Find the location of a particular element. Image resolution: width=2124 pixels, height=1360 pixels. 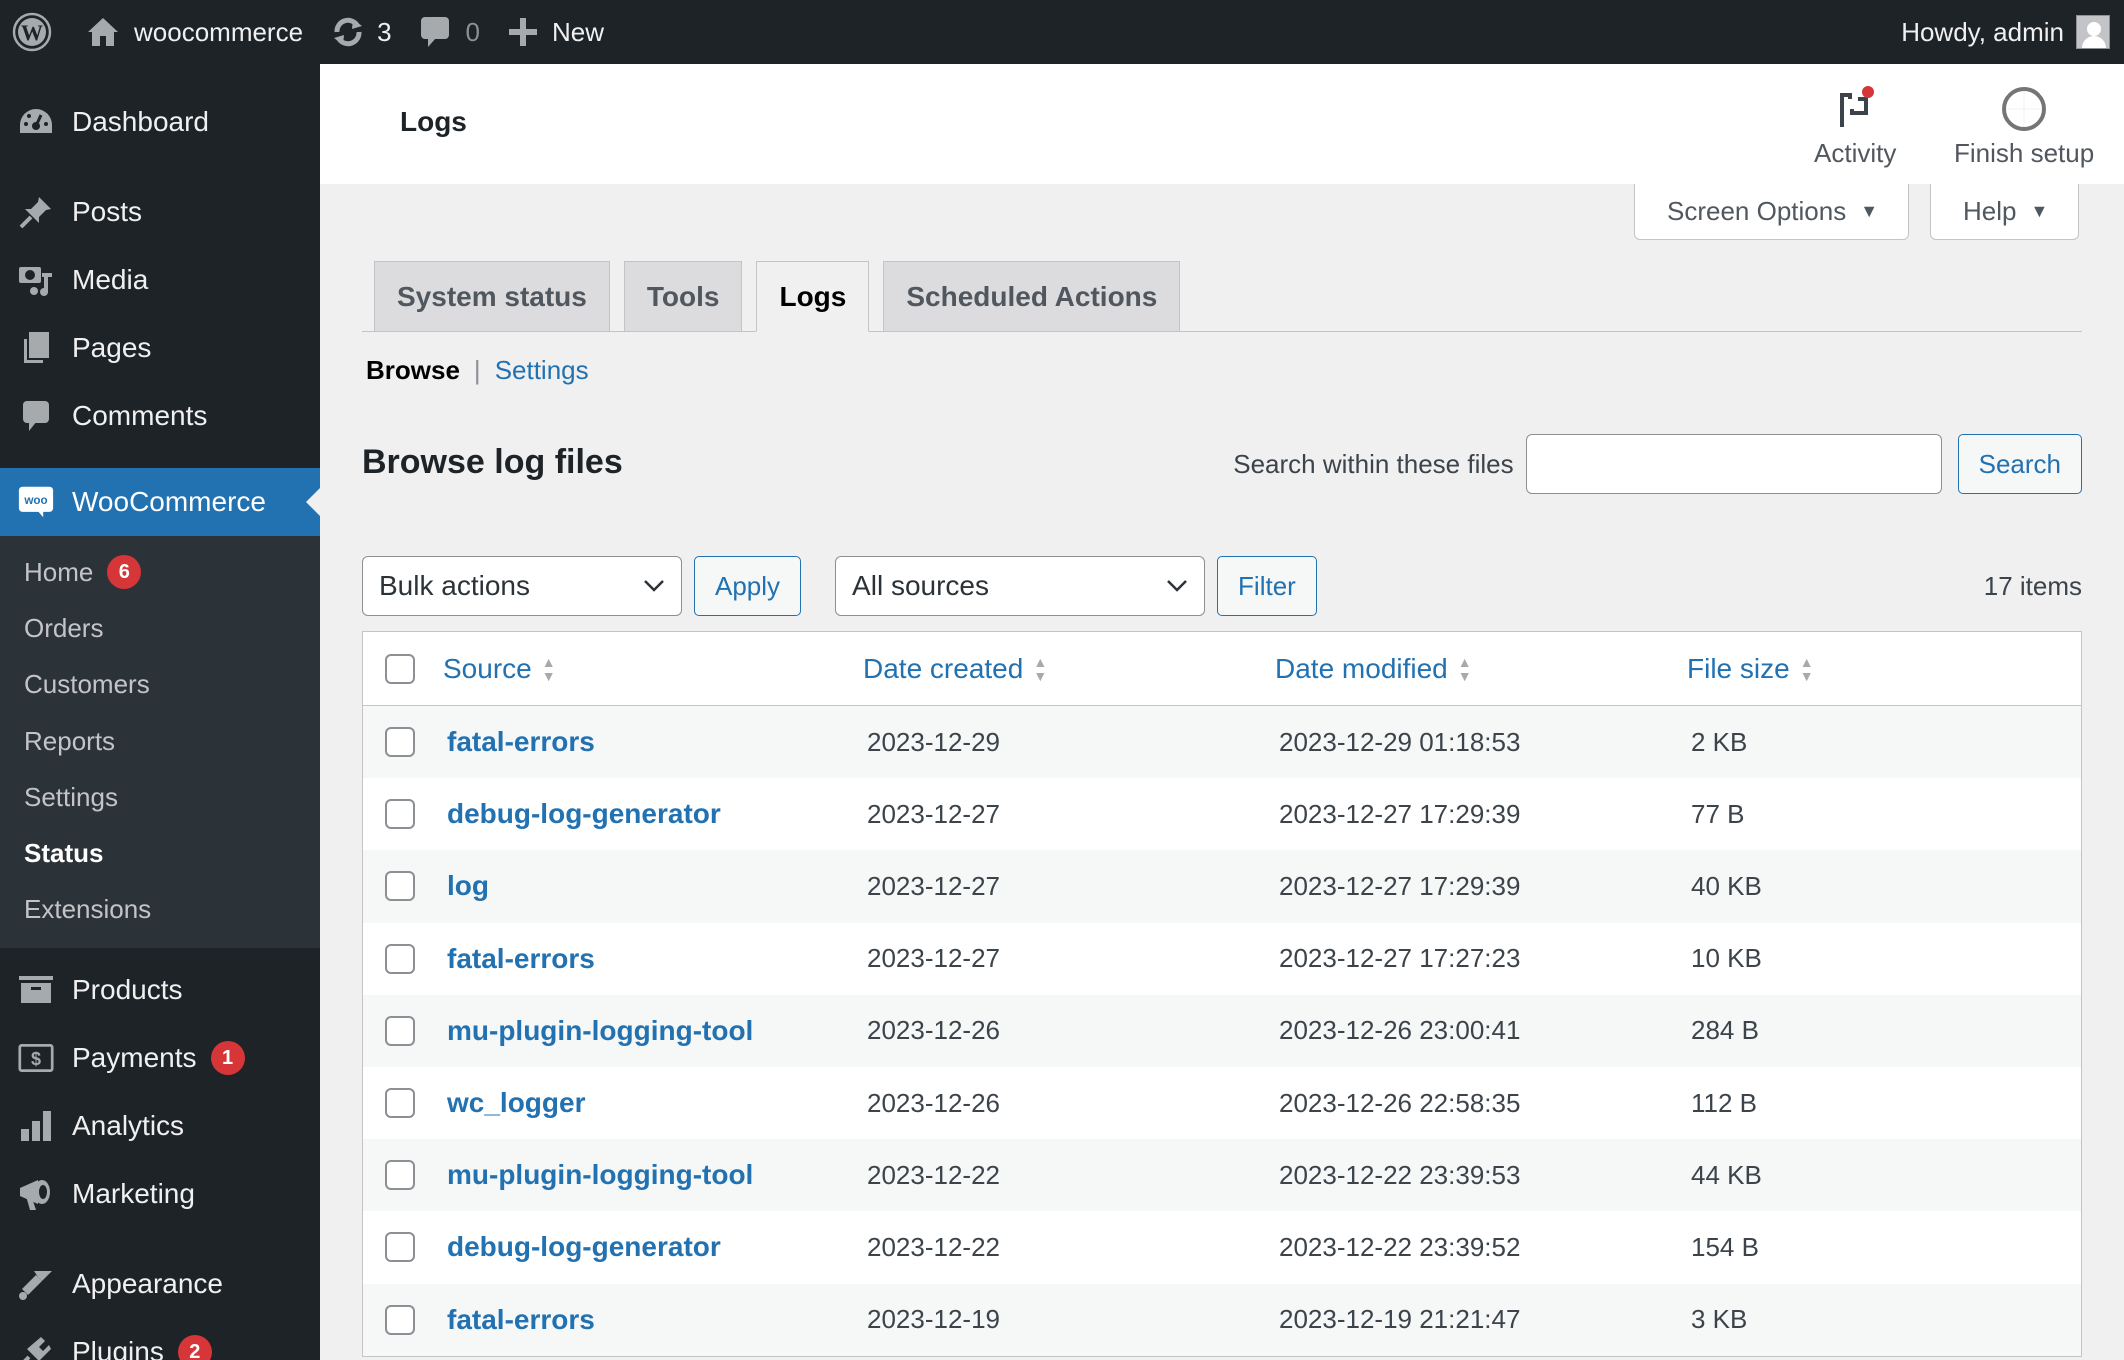

submenu-label: Status is located at coordinates (64, 853).